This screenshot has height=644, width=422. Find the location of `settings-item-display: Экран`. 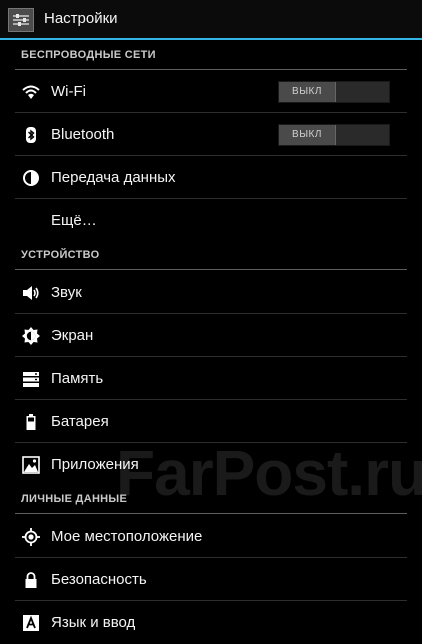

settings-item-display: Экран is located at coordinates (211, 335).